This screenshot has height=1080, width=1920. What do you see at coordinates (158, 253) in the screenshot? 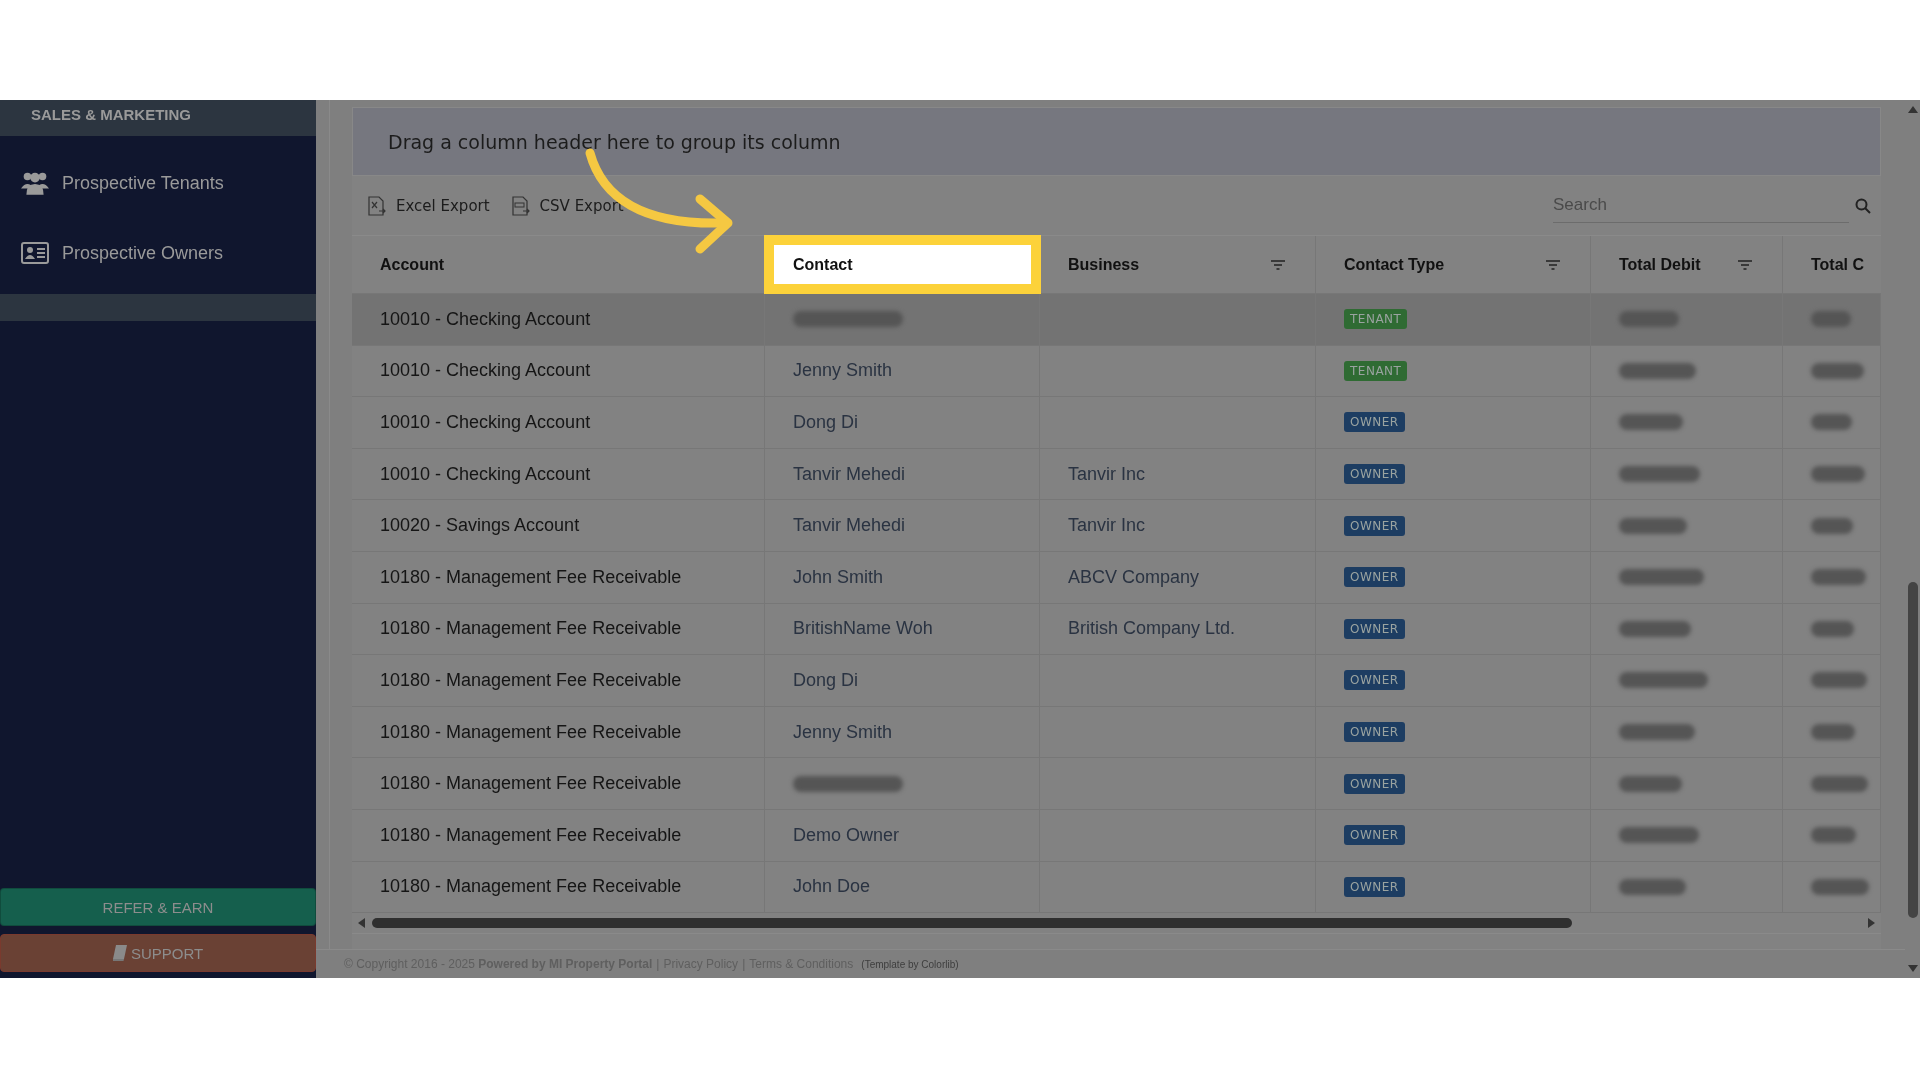
I see `sidebar-item: Prospective Owners` at bounding box center [158, 253].